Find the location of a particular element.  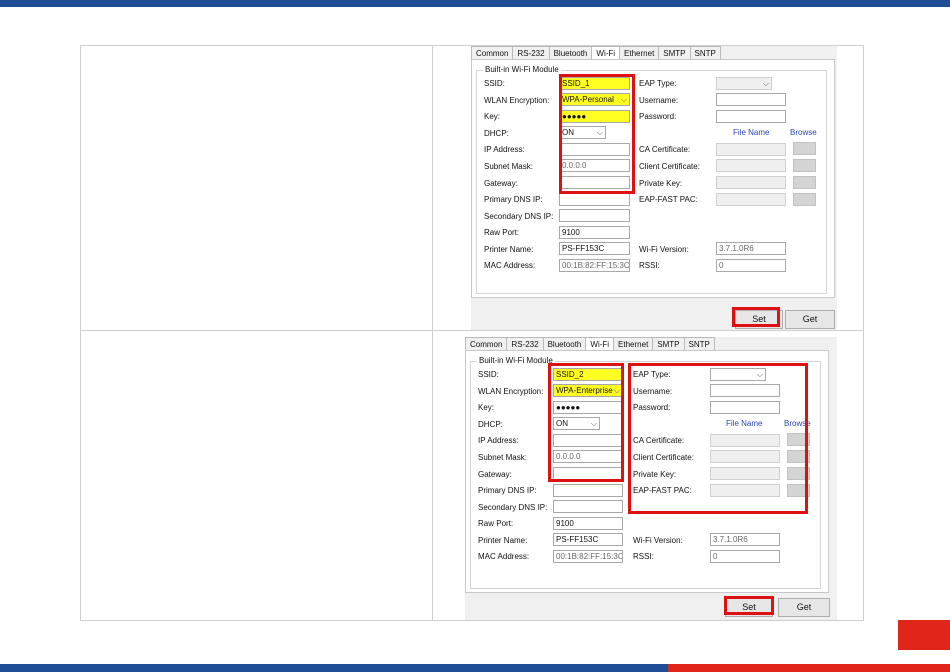

browse-header: Browse is located at coordinates (803, 132).